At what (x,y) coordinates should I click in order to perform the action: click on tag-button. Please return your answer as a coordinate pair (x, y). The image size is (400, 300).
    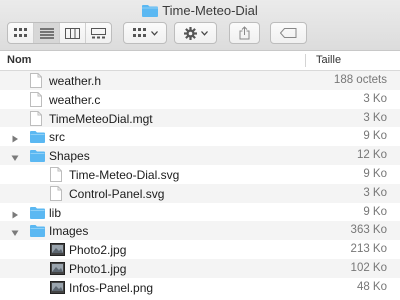
    Looking at the image, I should click on (288, 33).